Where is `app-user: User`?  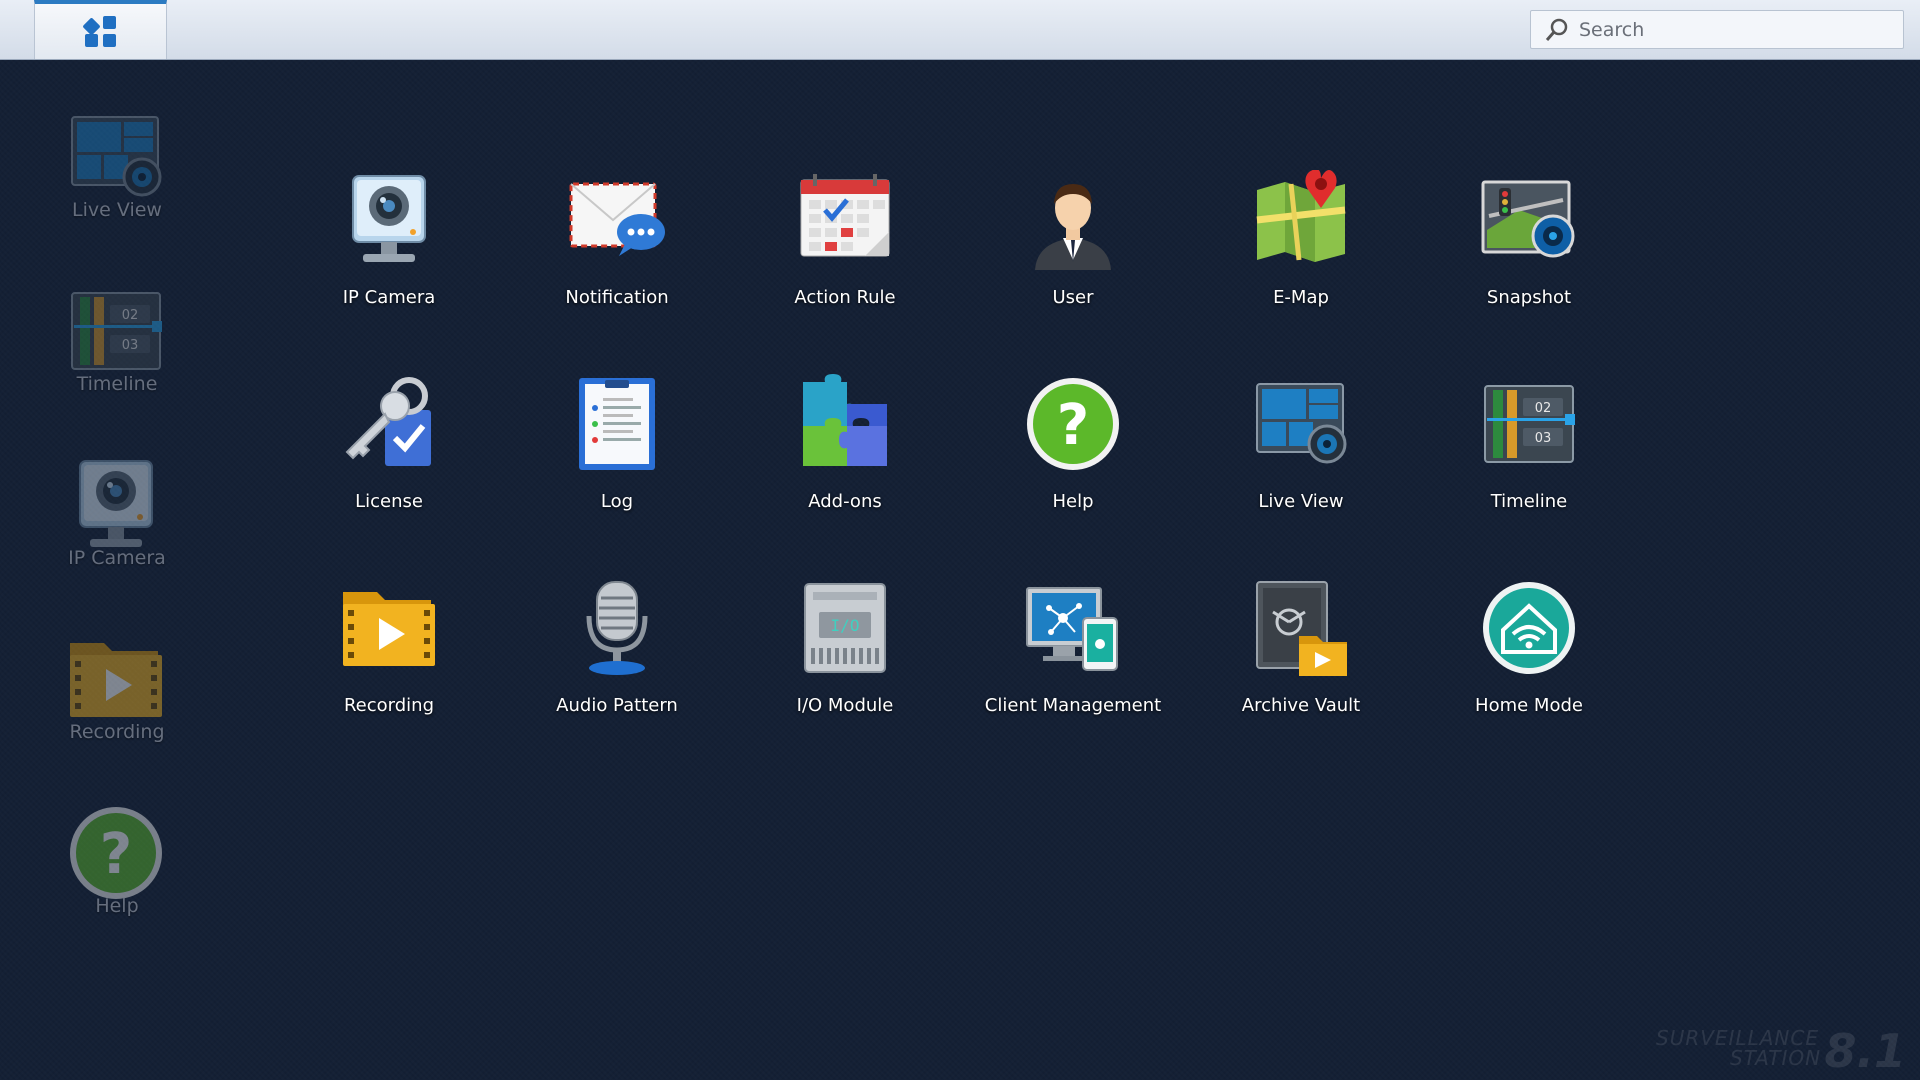 app-user: User is located at coordinates (1073, 270).